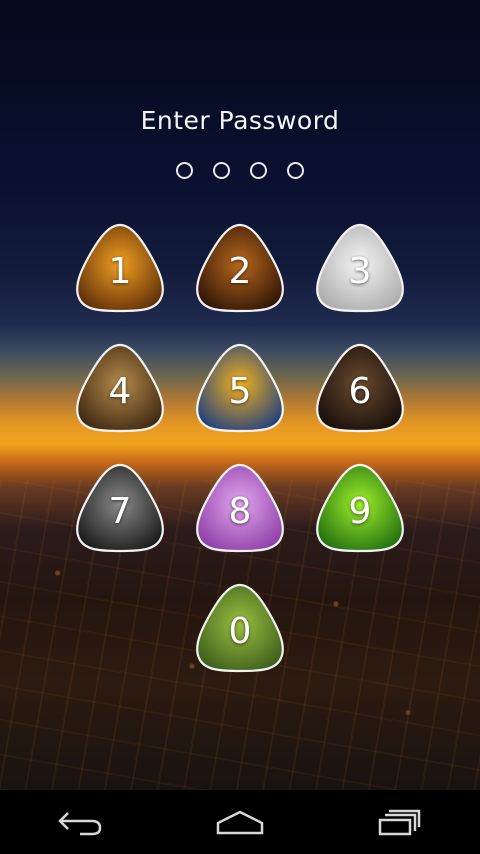 This screenshot has height=854, width=480. I want to click on key-label: 3, so click(360, 271).